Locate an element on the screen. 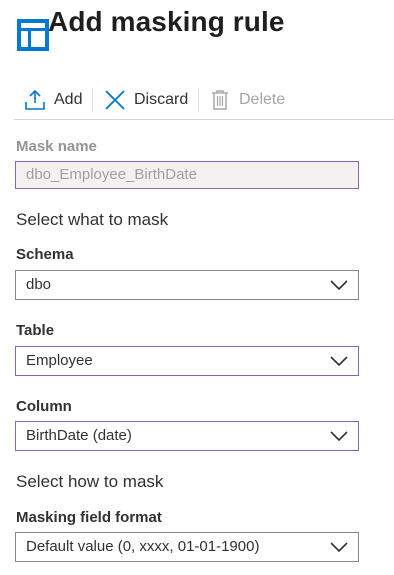 The image size is (394, 575). column-dropdown: BirthDate (date) is located at coordinates (187, 436).